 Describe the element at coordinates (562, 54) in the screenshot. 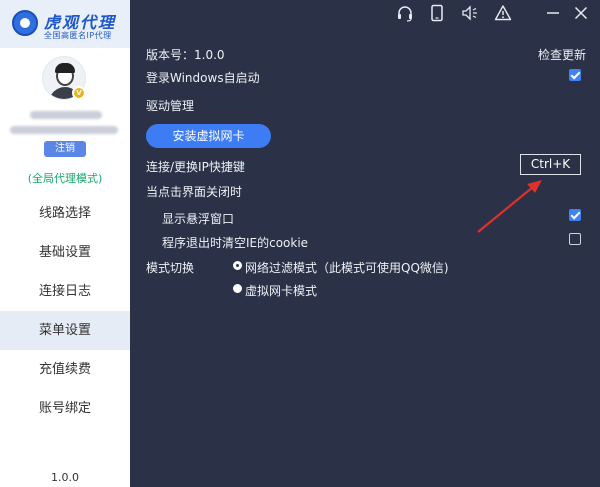

I see `check-update-link: 检查更新` at that location.